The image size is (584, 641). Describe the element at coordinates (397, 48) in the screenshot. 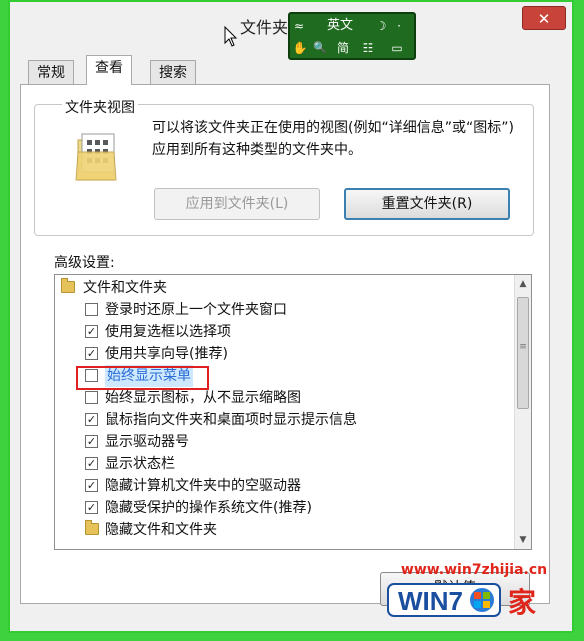

I see `keyboard-icon: ▭` at that location.